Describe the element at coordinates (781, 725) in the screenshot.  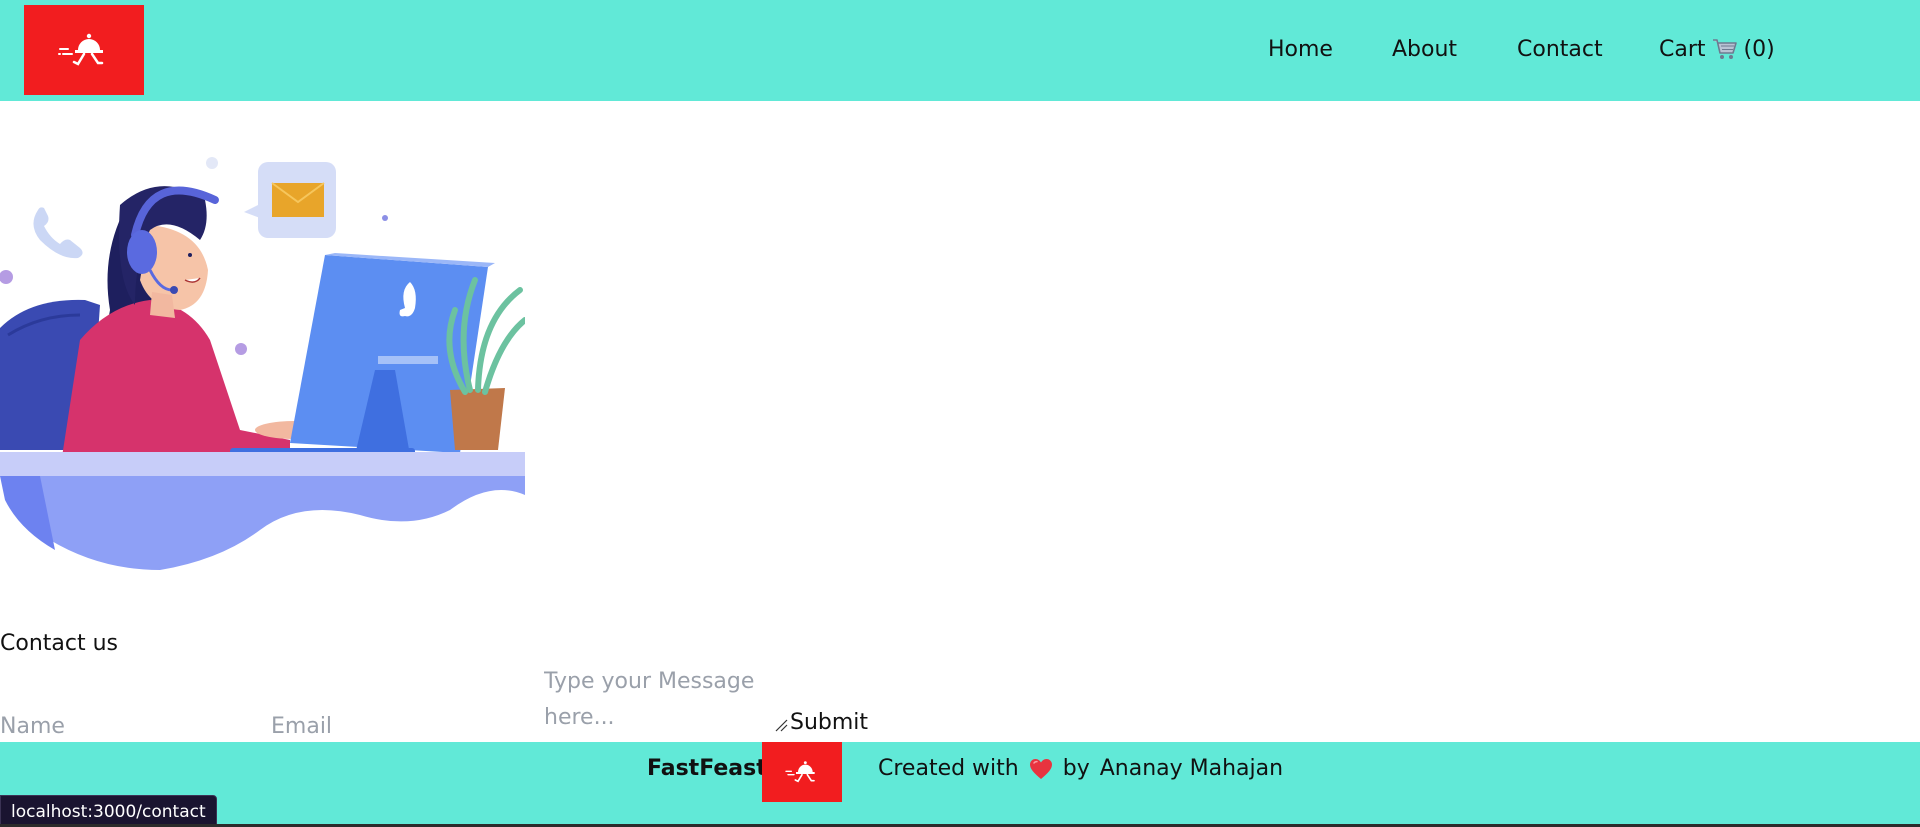
I see `resize-grip-icon` at that location.